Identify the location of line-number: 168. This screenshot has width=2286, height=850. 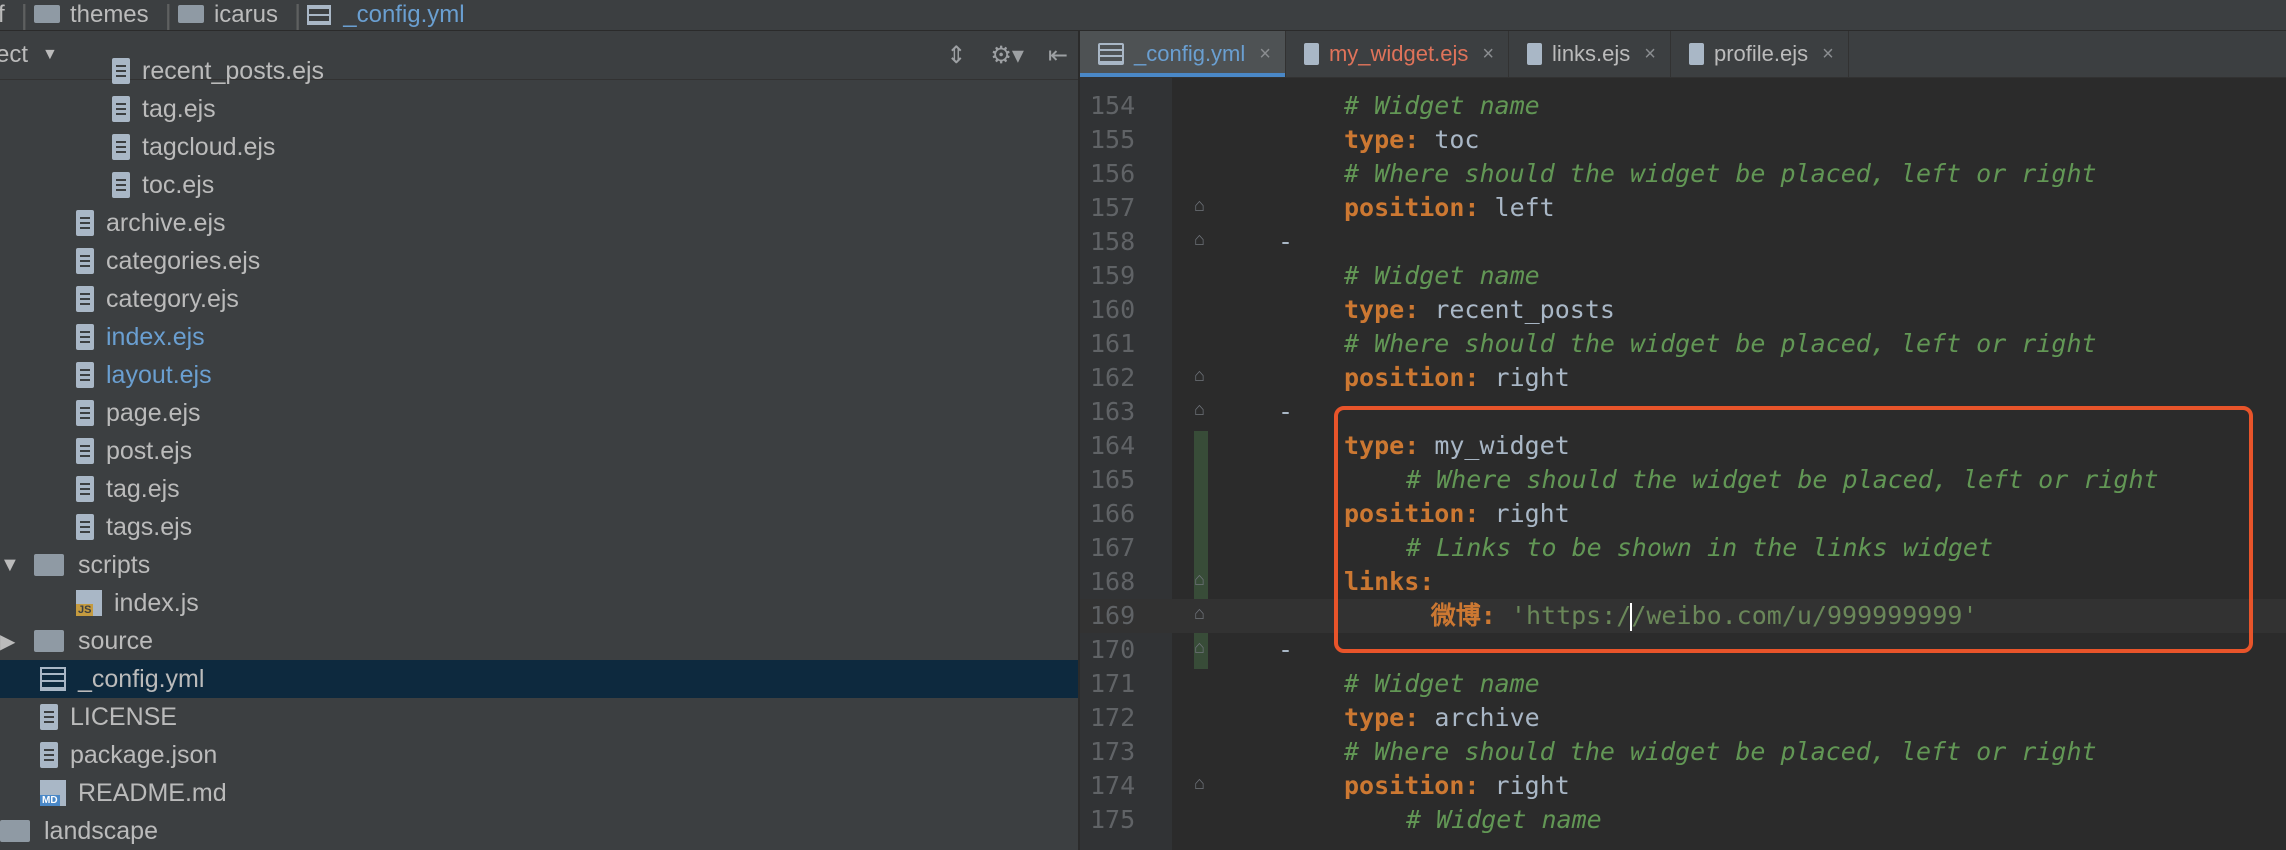
(1113, 581).